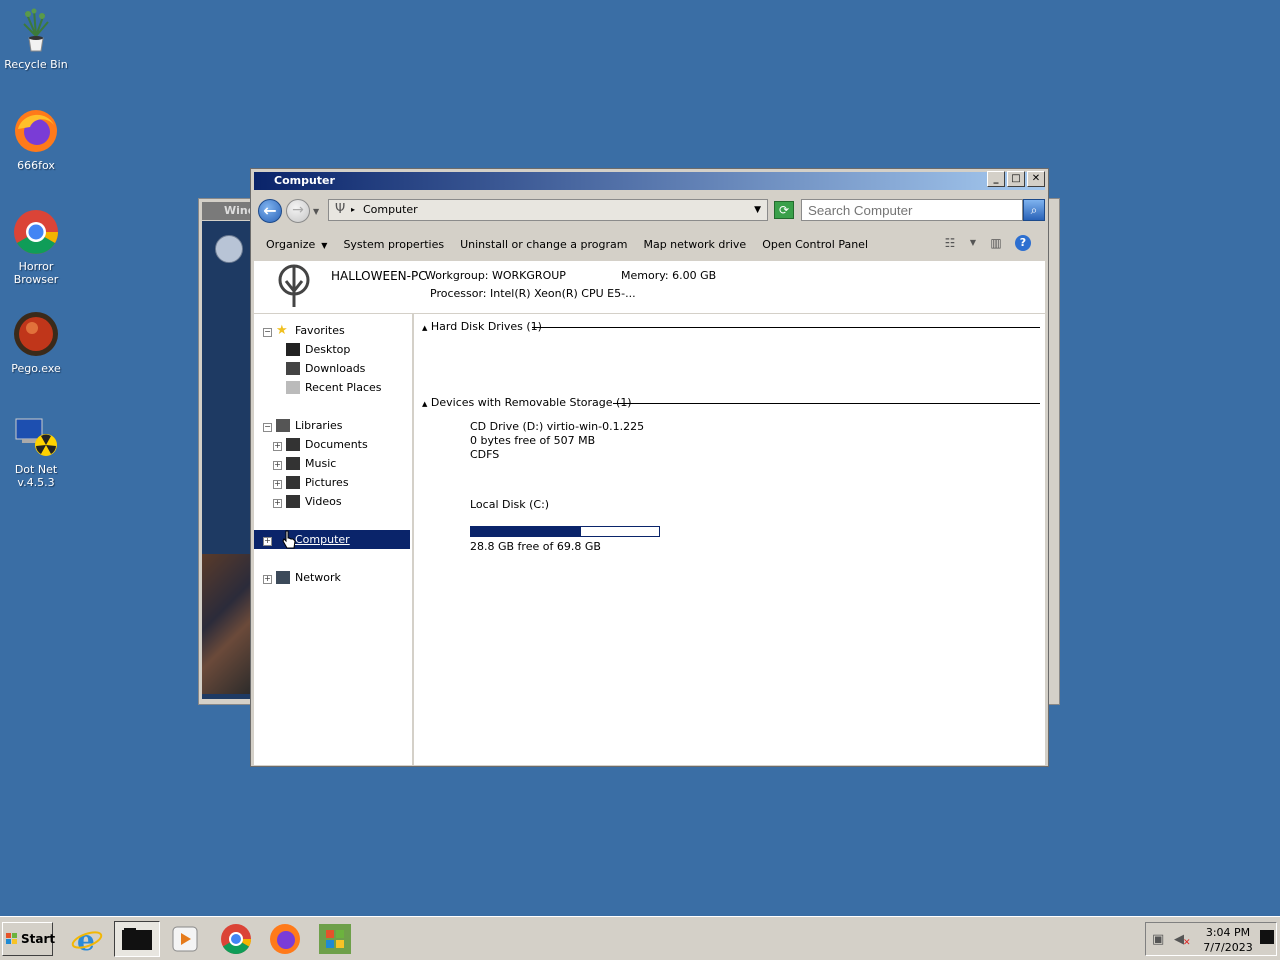 The image size is (1280, 960). Describe the element at coordinates (308, 577) in the screenshot. I see `nav-item-network: Network` at that location.